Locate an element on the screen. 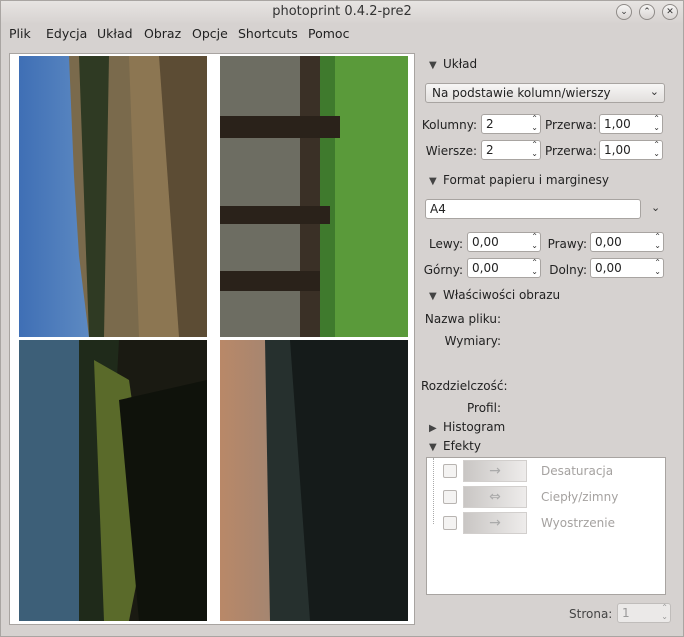 The image size is (684, 637). columns-label: Kolumny: is located at coordinates (449, 125).